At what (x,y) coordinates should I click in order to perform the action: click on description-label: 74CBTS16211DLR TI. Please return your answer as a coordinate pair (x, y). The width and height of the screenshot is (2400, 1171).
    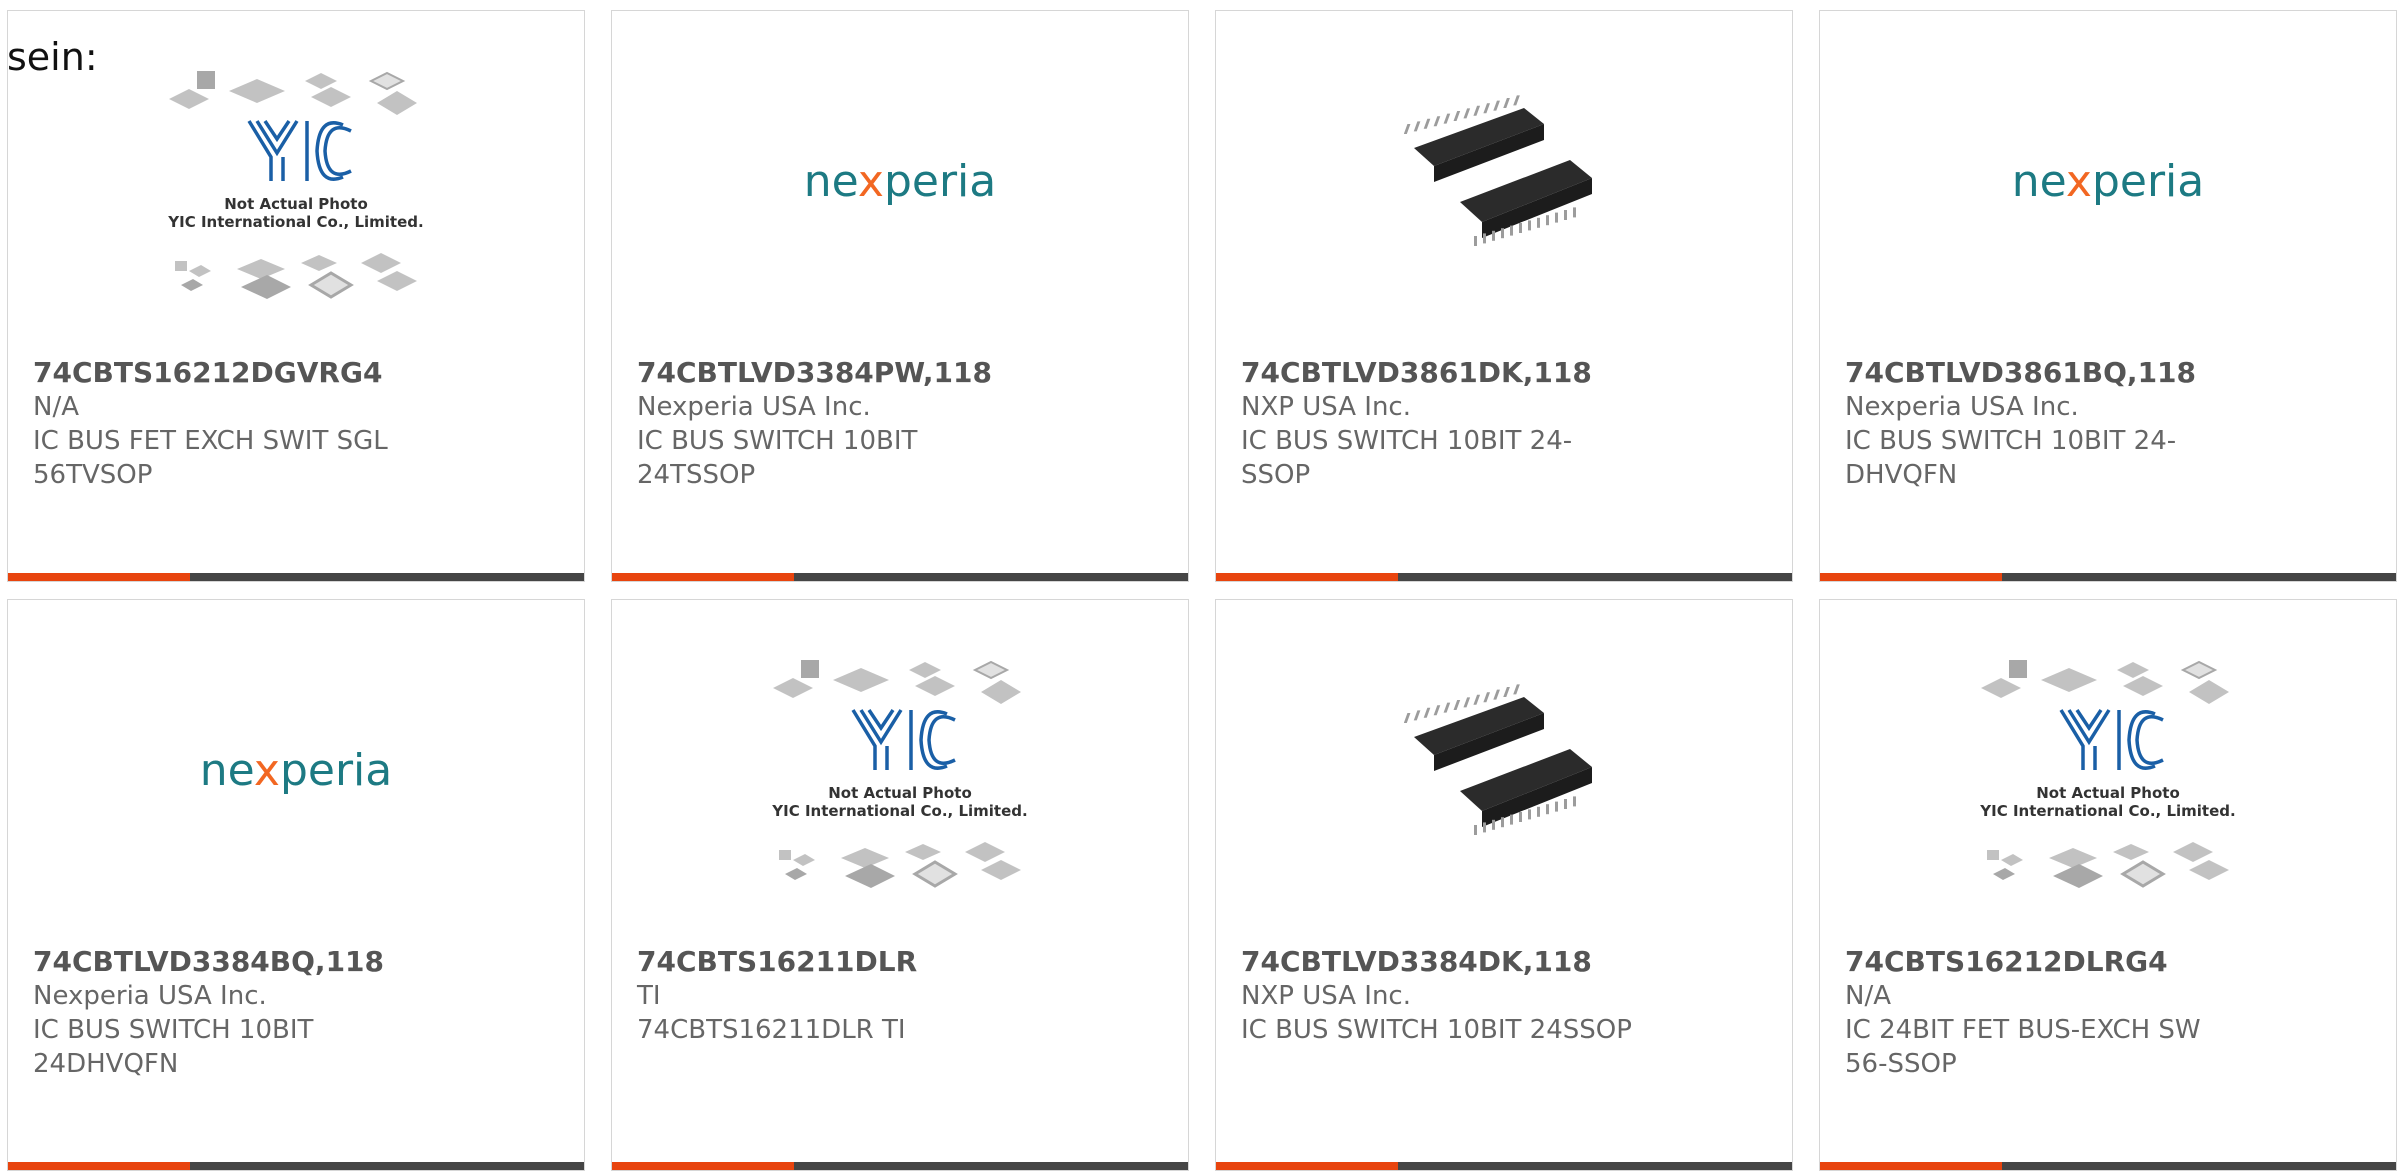
    Looking at the image, I should click on (771, 1030).